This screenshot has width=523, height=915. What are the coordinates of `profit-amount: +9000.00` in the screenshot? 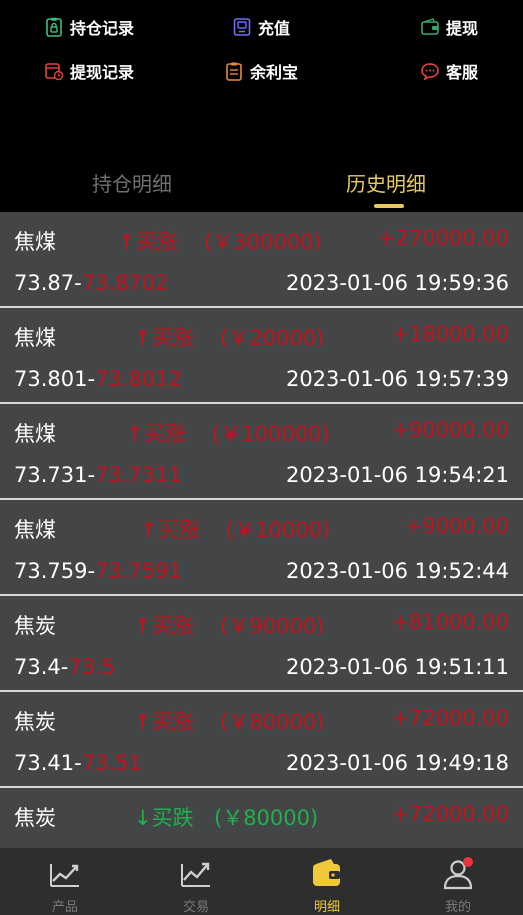 It's located at (456, 526).